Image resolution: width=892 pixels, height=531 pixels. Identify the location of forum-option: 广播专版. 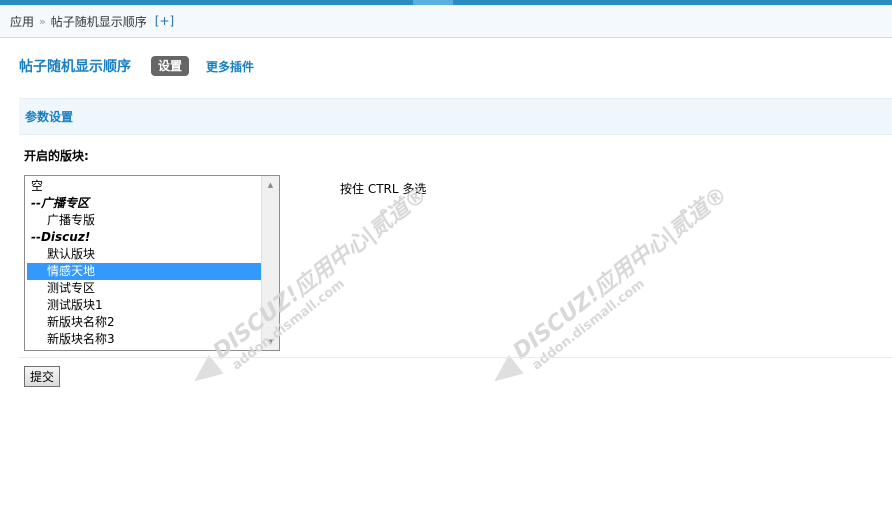
(145, 220).